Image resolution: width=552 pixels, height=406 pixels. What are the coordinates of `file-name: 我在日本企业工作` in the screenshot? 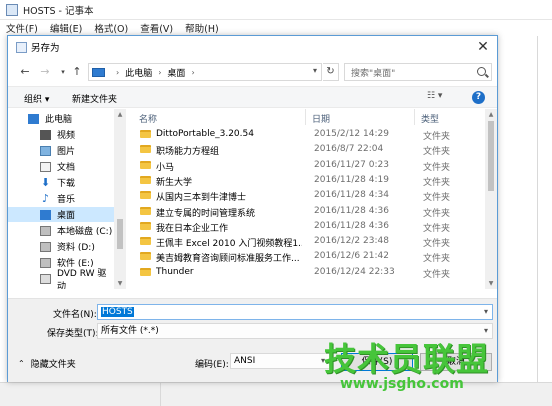 It's located at (192, 228).